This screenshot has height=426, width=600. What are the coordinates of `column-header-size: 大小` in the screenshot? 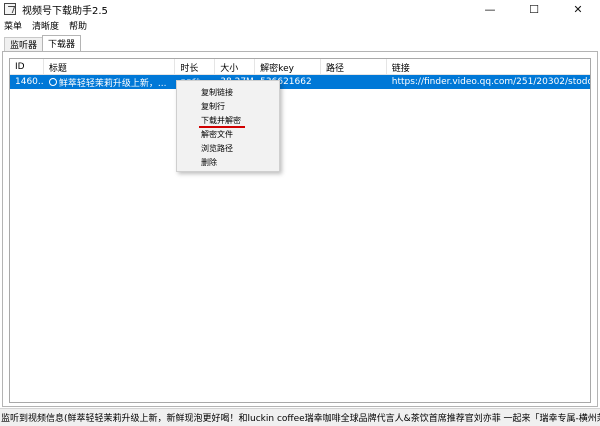 It's located at (235, 67).